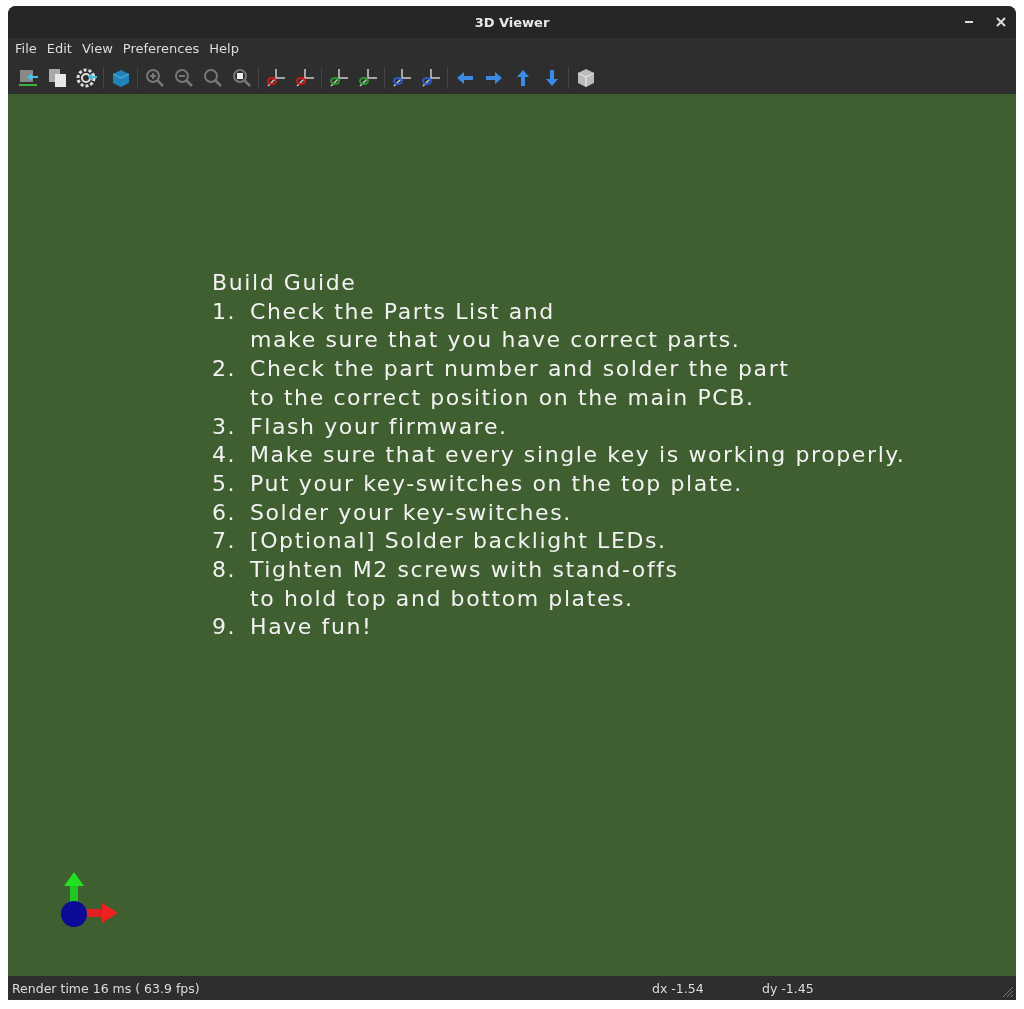  Describe the element at coordinates (442, 598) in the screenshot. I see `step-text: to hold top and bottom plates.` at that location.